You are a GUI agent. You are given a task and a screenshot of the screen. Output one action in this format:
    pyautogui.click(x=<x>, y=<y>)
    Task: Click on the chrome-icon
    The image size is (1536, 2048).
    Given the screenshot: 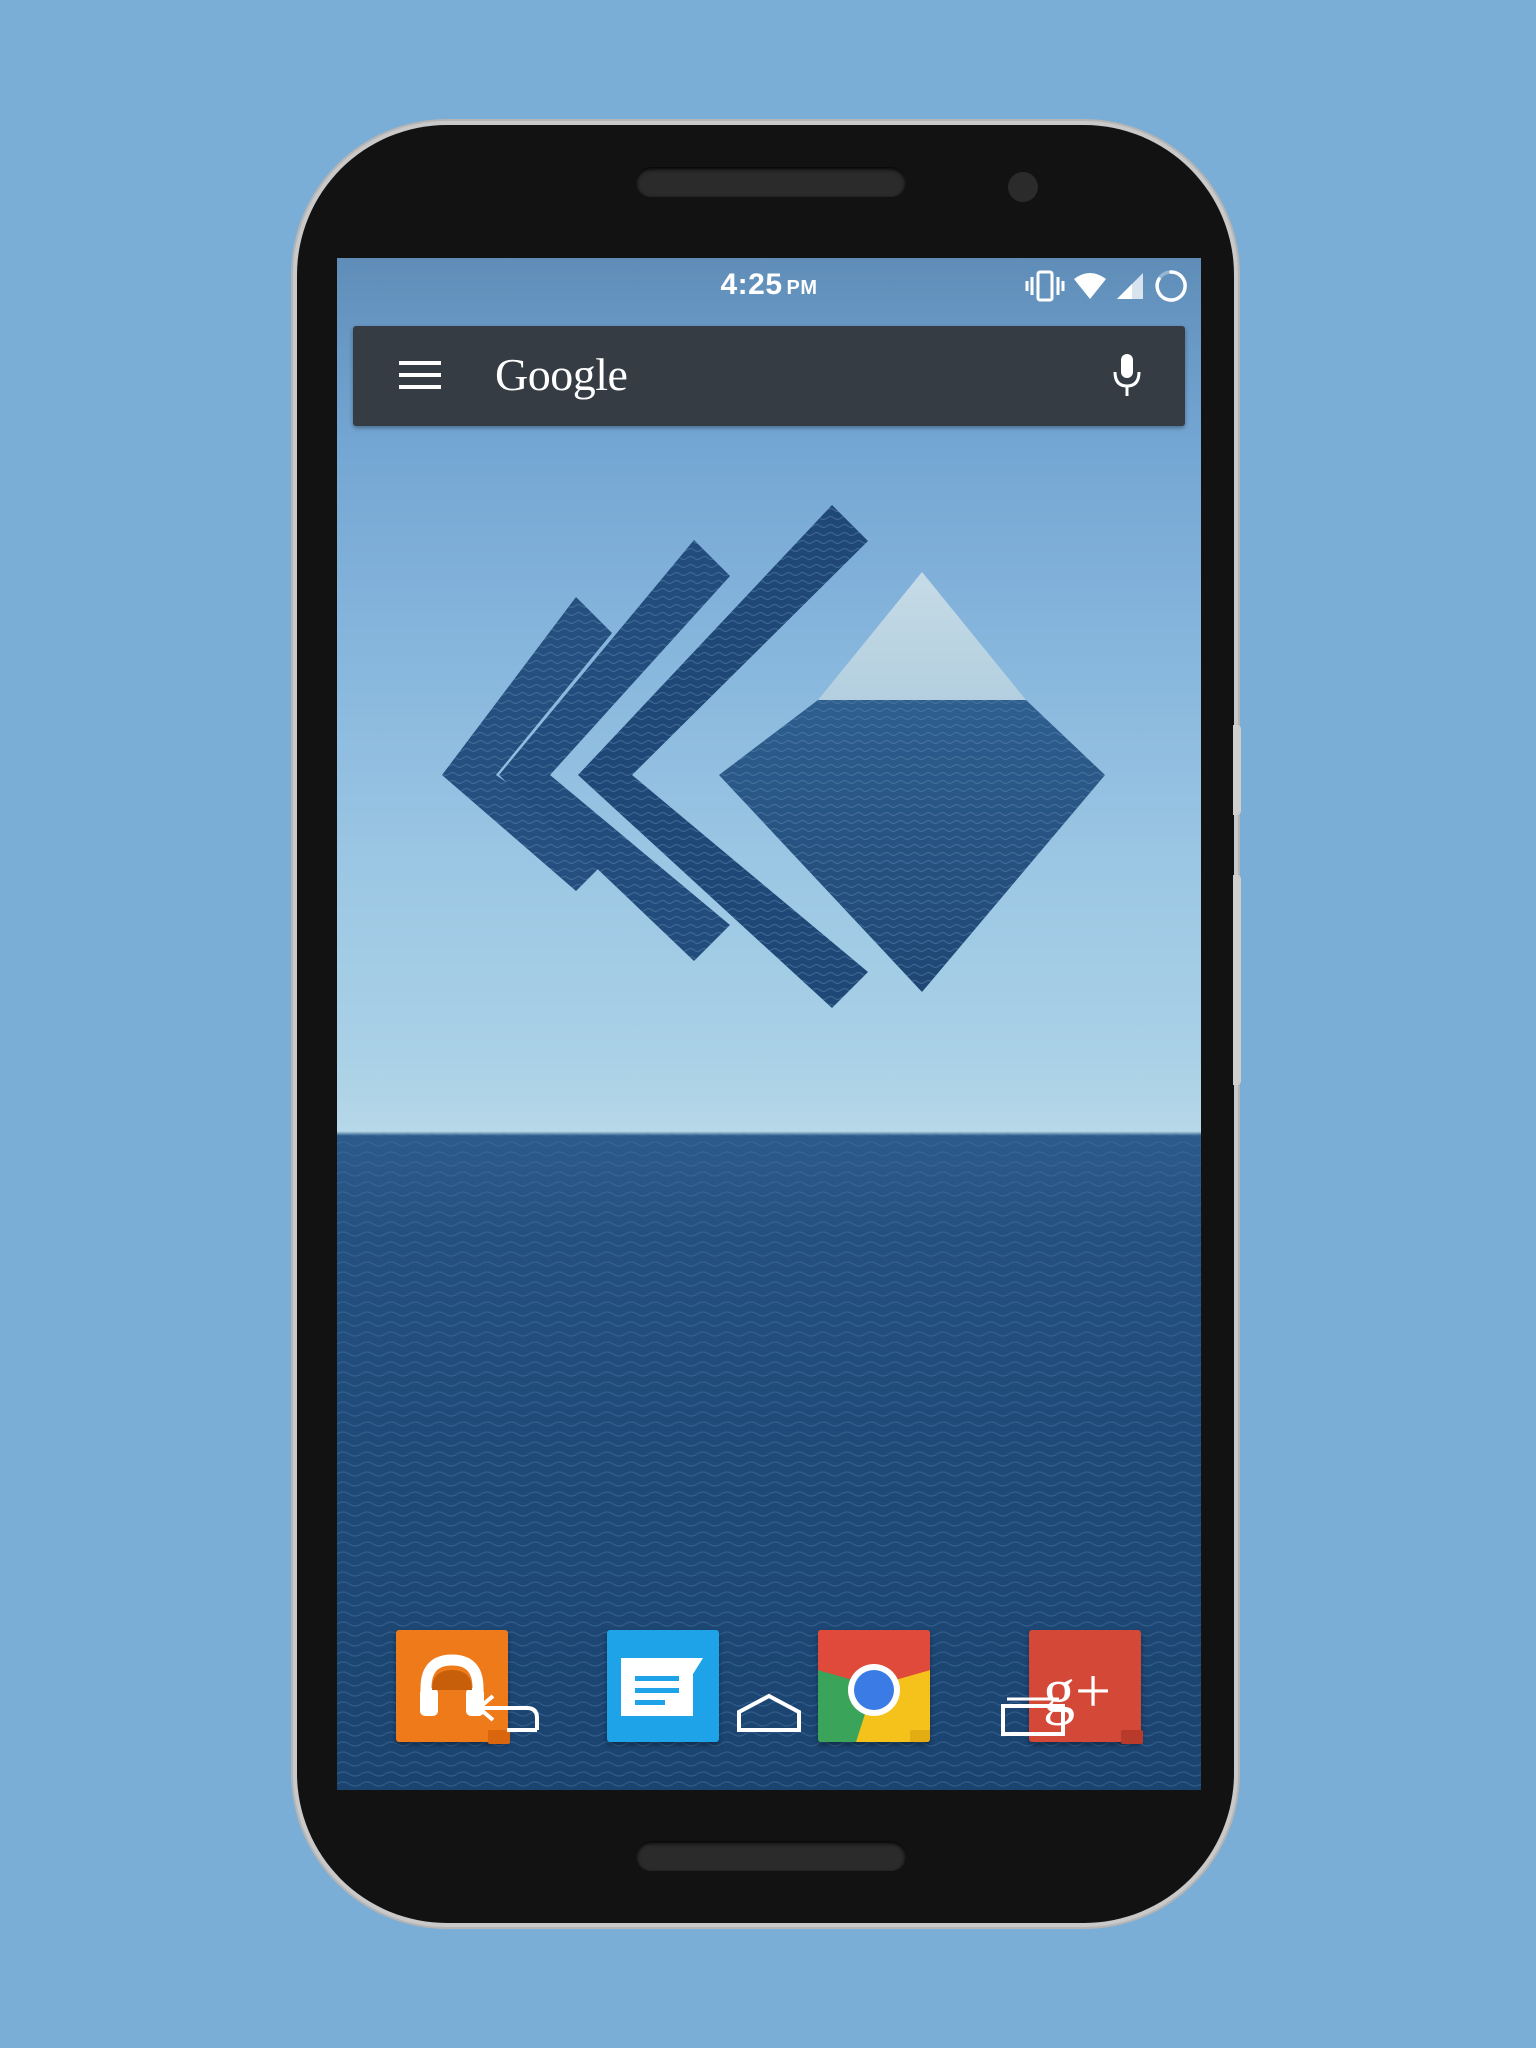 What is the action you would take?
    pyautogui.click(x=874, y=1686)
    